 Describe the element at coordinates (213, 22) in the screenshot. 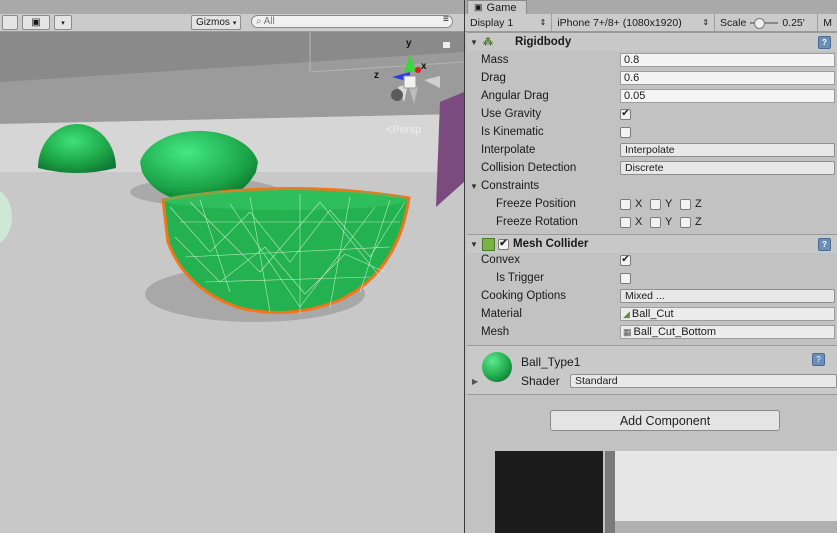

I see `gizmos-label: Gizmos` at that location.